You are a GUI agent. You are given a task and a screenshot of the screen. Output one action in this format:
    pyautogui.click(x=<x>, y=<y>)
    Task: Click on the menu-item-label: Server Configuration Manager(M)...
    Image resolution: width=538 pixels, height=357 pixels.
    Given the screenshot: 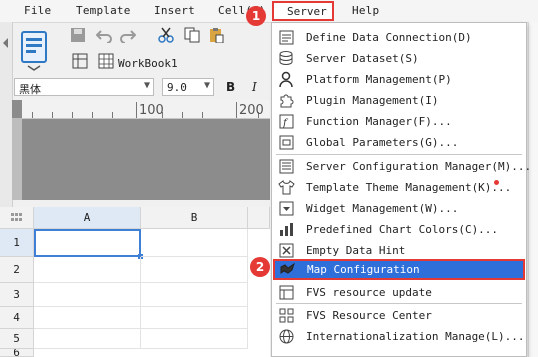 What is the action you would take?
    pyautogui.click(x=419, y=166)
    